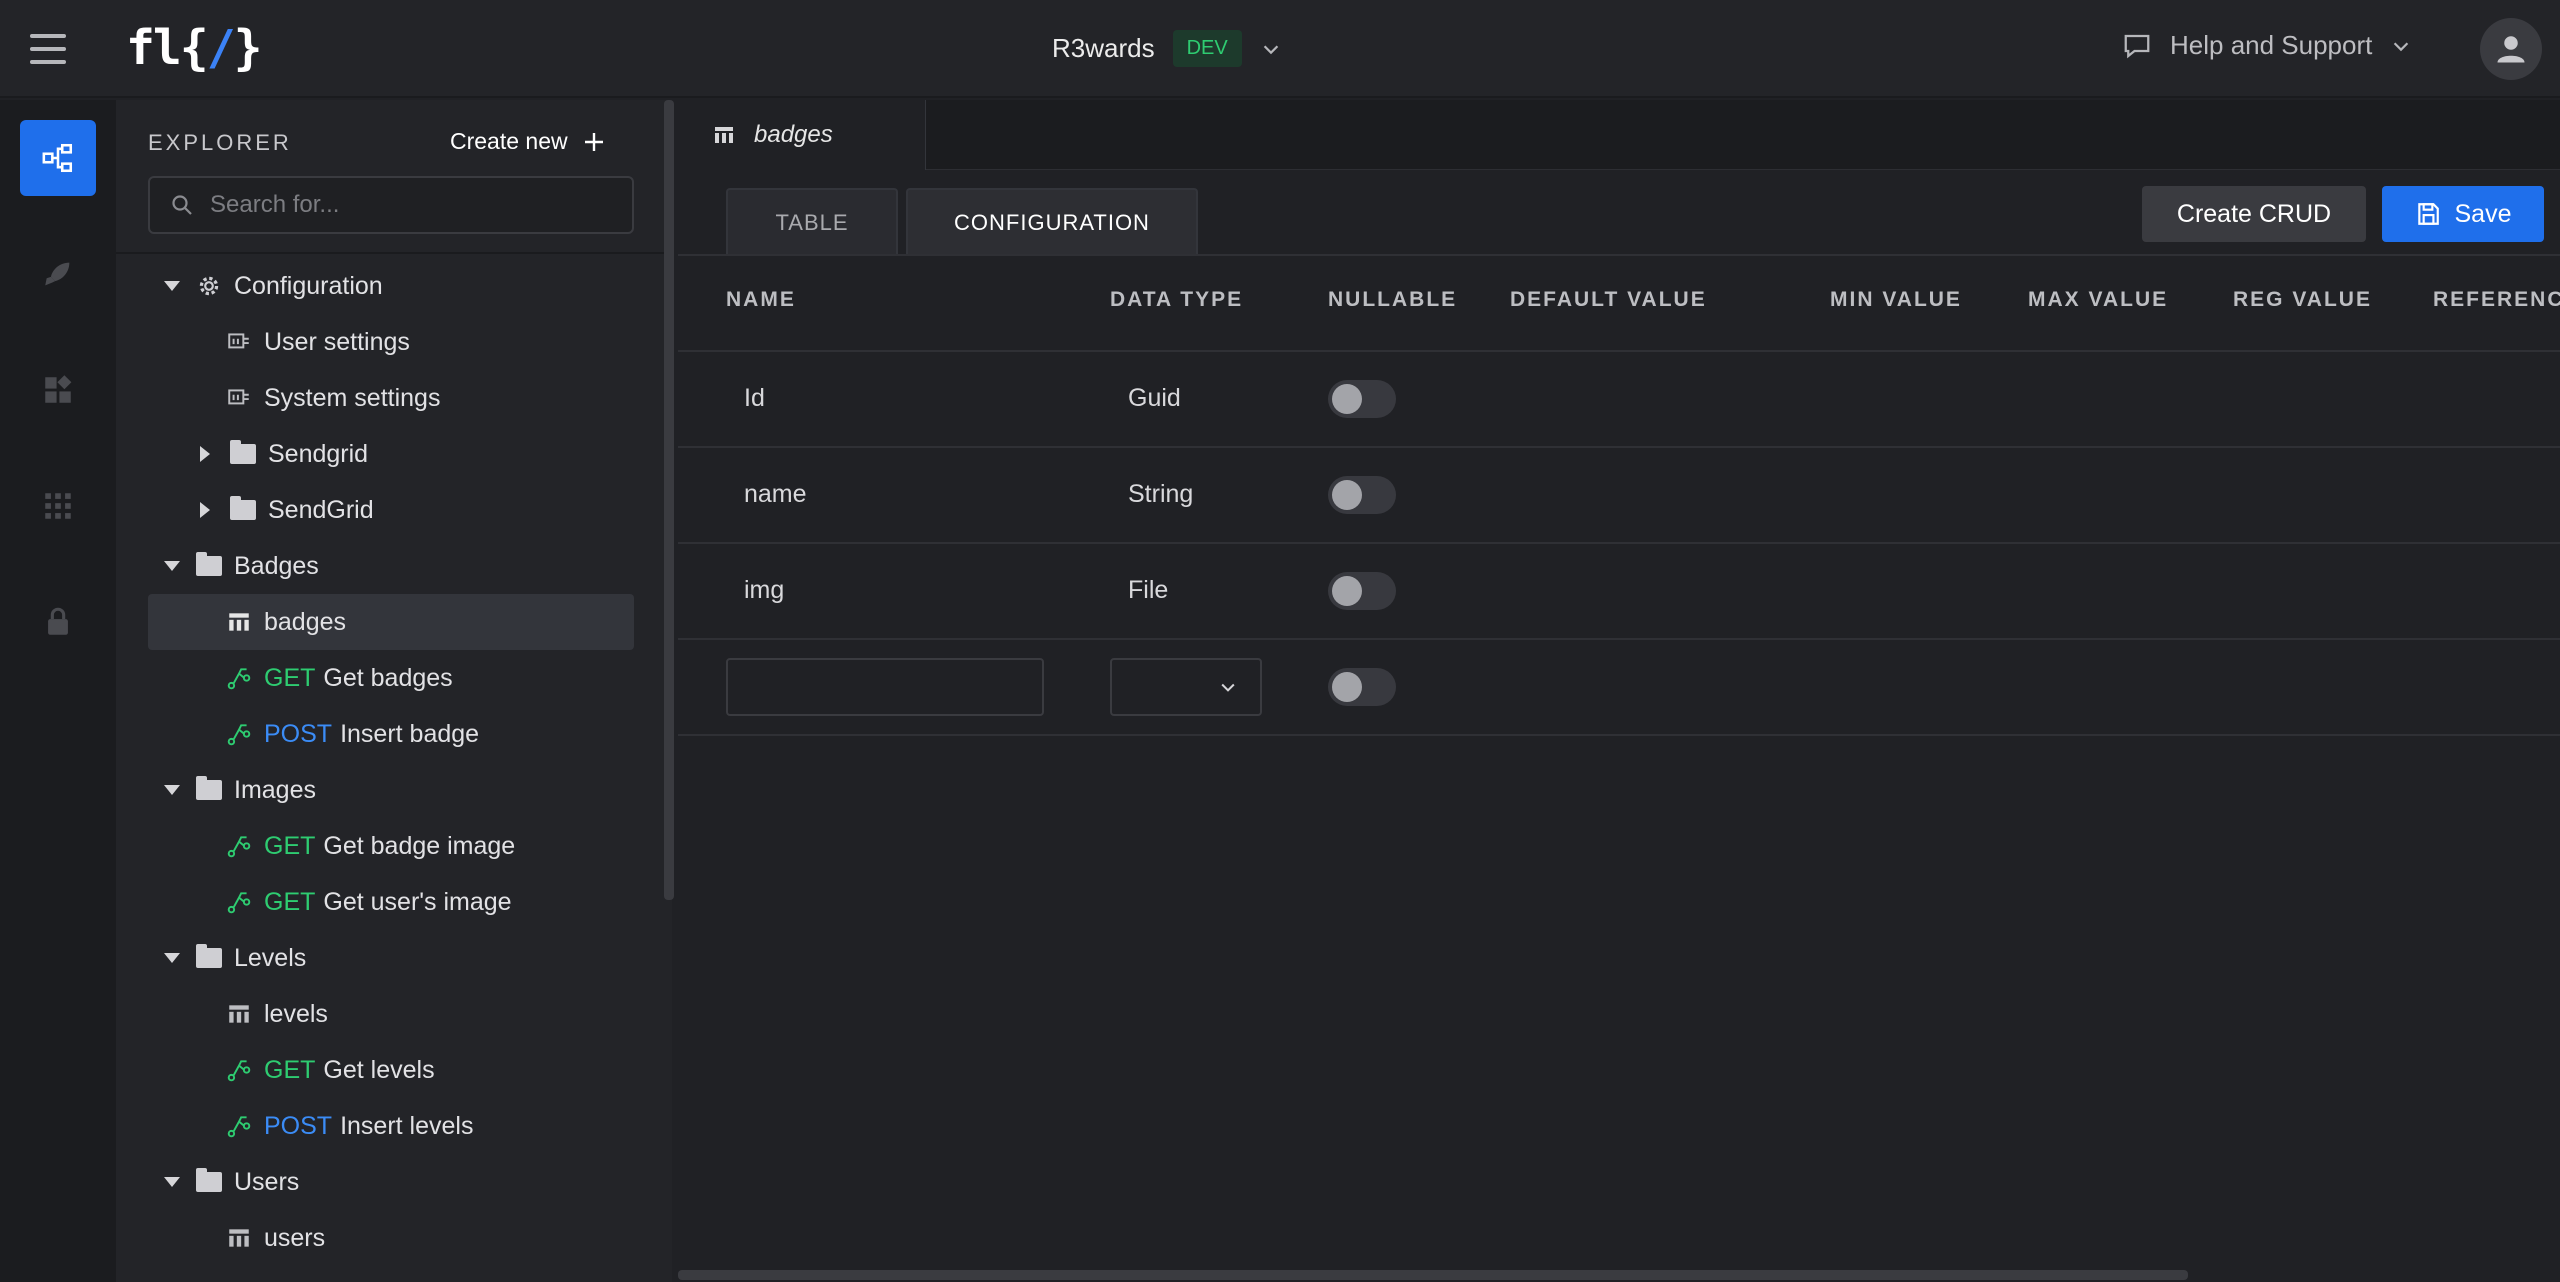 The image size is (2560, 1282). Describe the element at coordinates (352, 397) in the screenshot. I see `tree-item-label: System settings` at that location.